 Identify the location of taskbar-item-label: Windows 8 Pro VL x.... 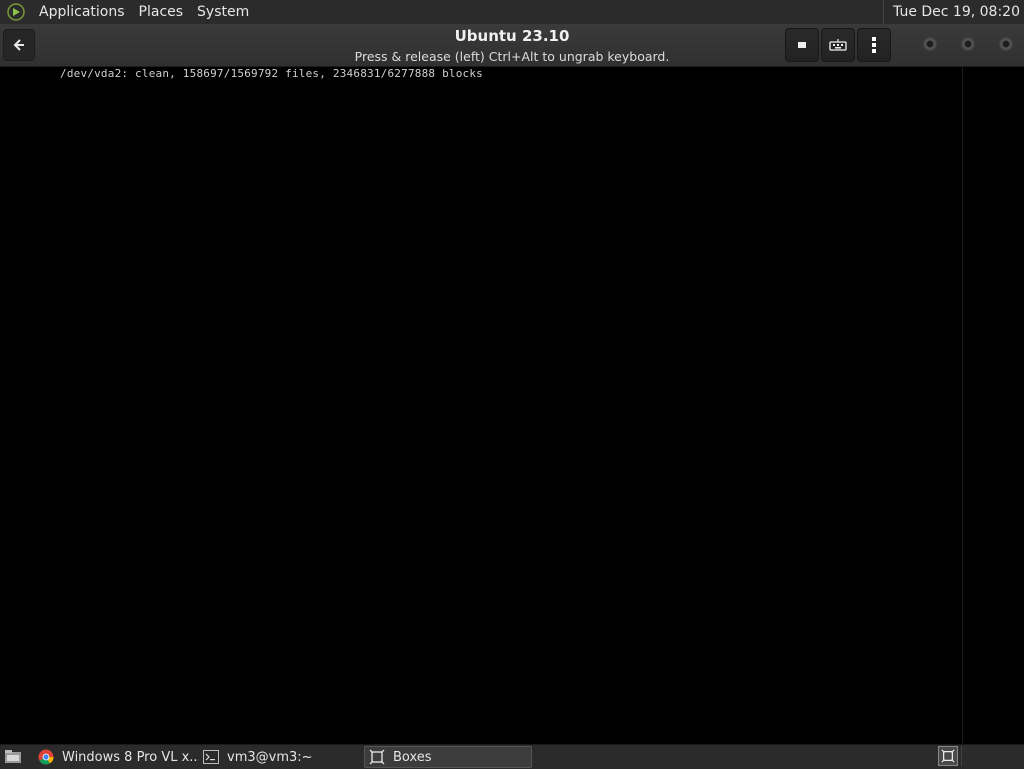
(130, 757).